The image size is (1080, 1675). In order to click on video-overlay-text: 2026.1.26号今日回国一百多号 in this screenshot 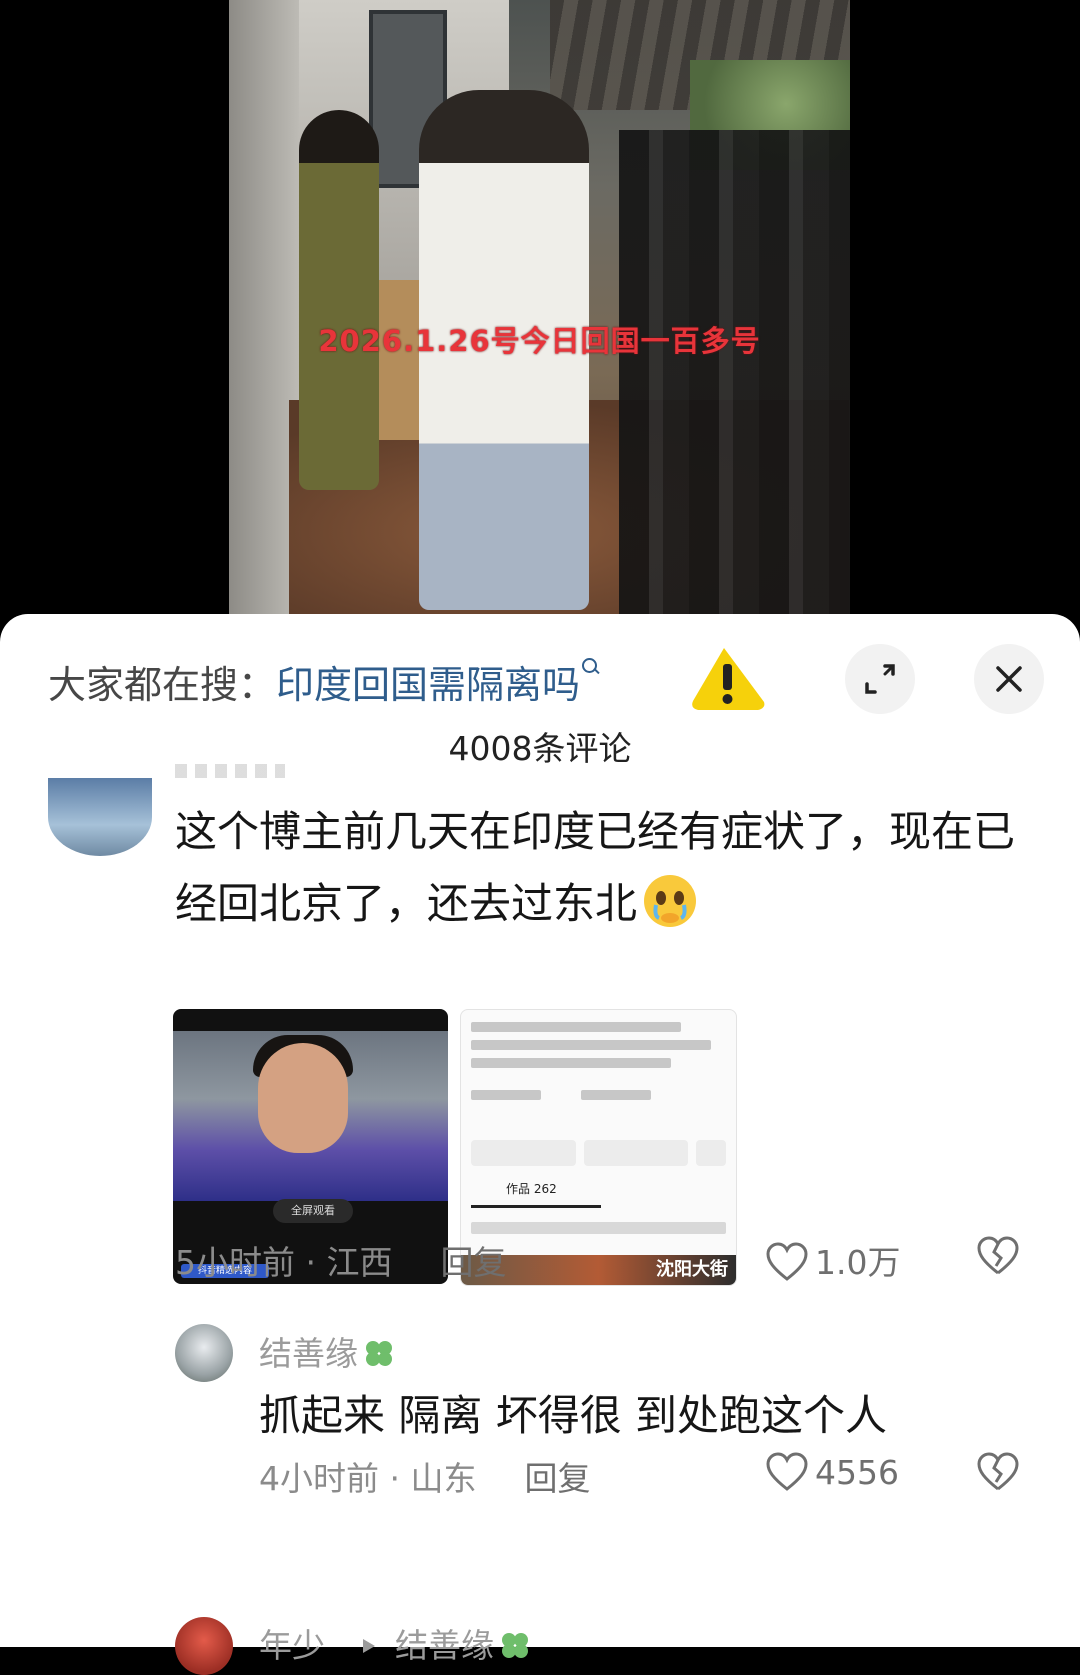, I will do `click(539, 341)`.